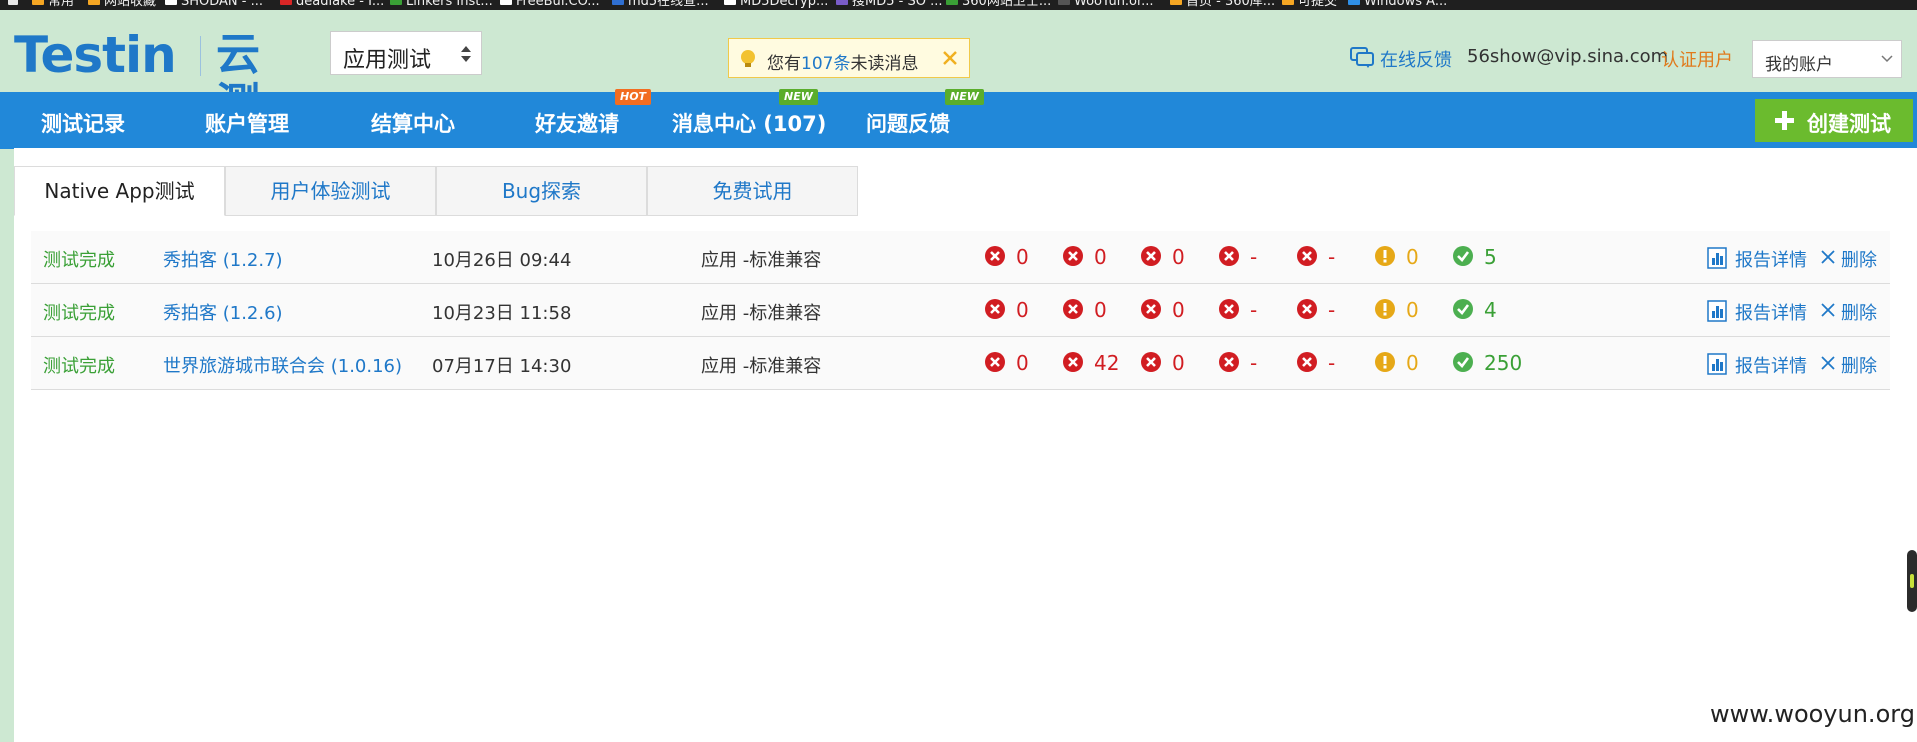 Image resolution: width=1917 pixels, height=742 pixels. What do you see at coordinates (752, 191) in the screenshot?
I see `tab-free-trial: 免费试用` at bounding box center [752, 191].